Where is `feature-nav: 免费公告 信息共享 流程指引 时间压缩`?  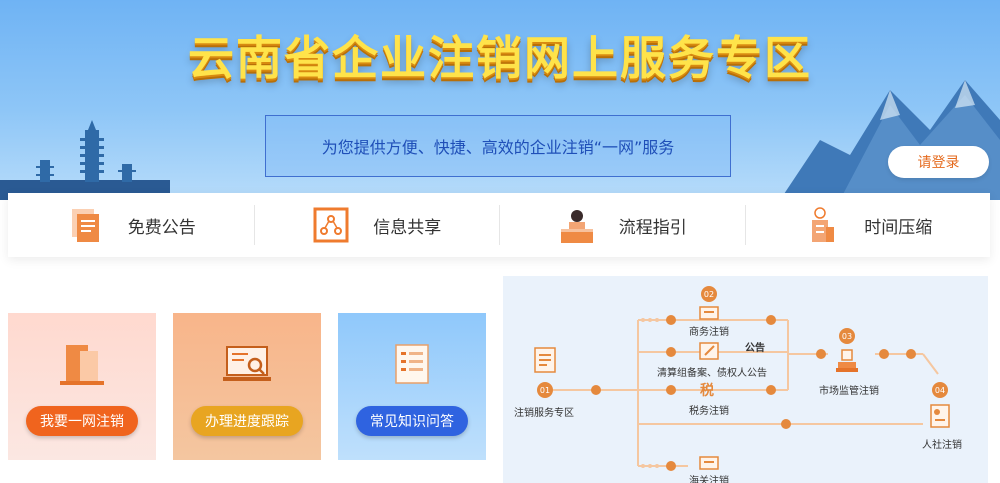
feature-nav: 免费公告 信息共享 流程指引 时间压缩 is located at coordinates (499, 225).